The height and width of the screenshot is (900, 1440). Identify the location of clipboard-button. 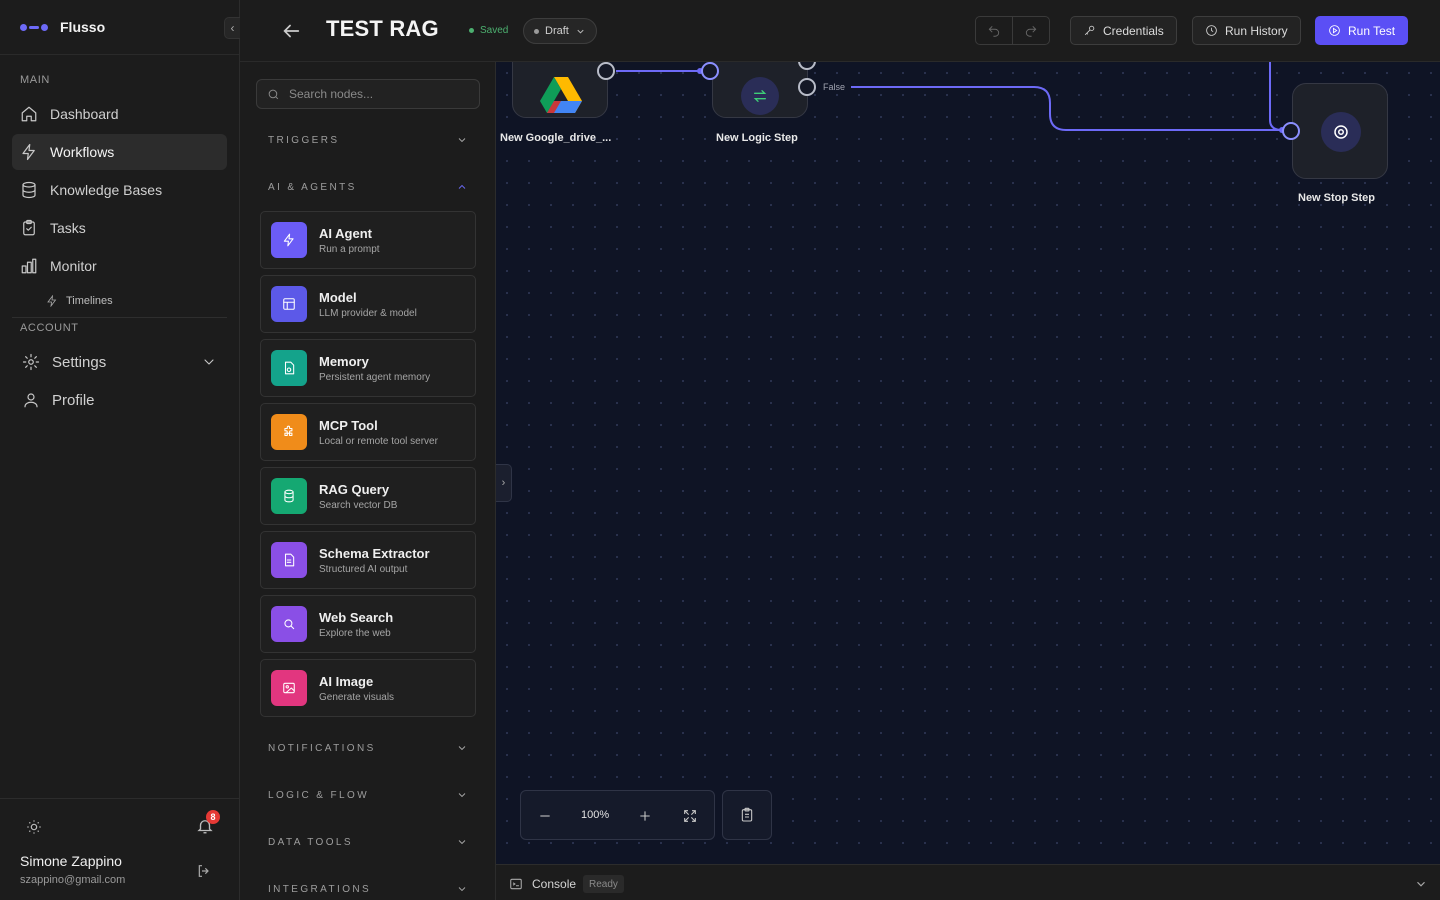
(747, 815).